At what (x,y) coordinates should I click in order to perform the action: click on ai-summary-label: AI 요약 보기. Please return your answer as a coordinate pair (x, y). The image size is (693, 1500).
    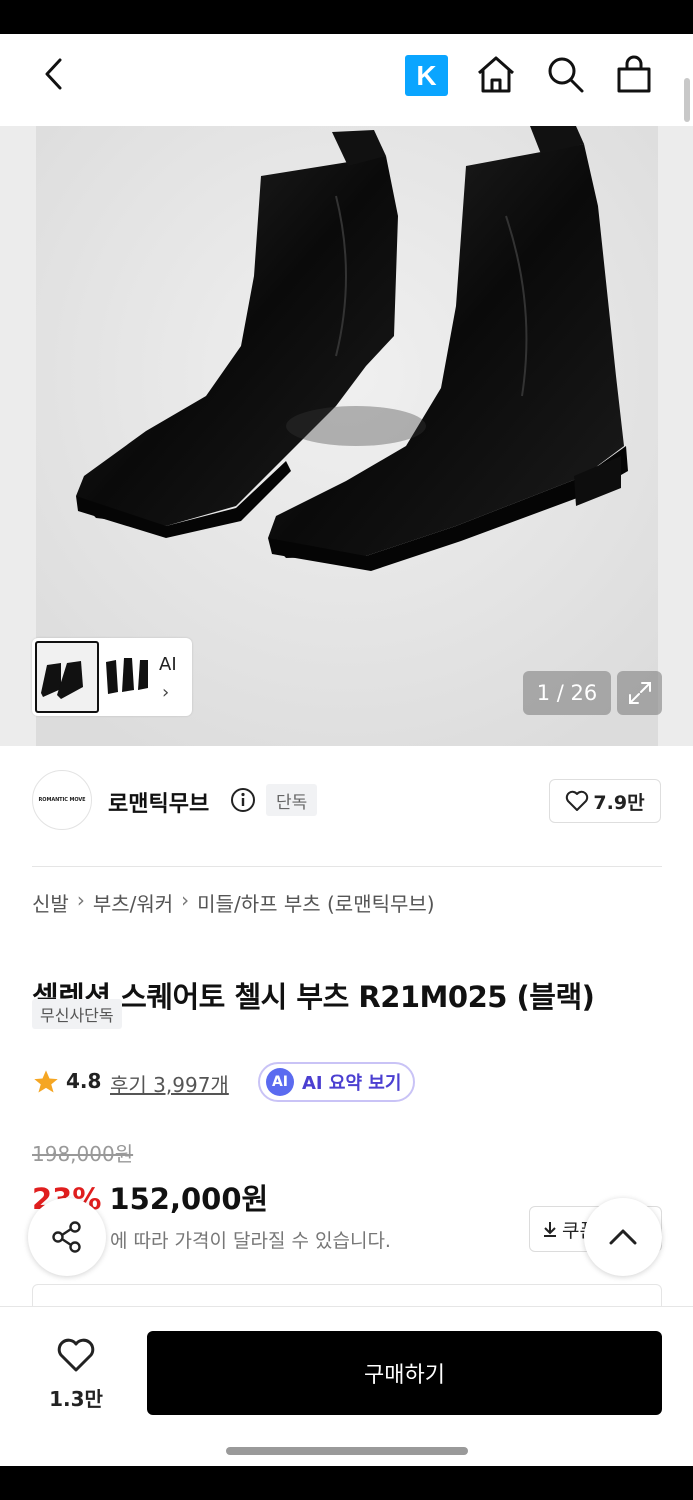
    Looking at the image, I should click on (352, 1083).